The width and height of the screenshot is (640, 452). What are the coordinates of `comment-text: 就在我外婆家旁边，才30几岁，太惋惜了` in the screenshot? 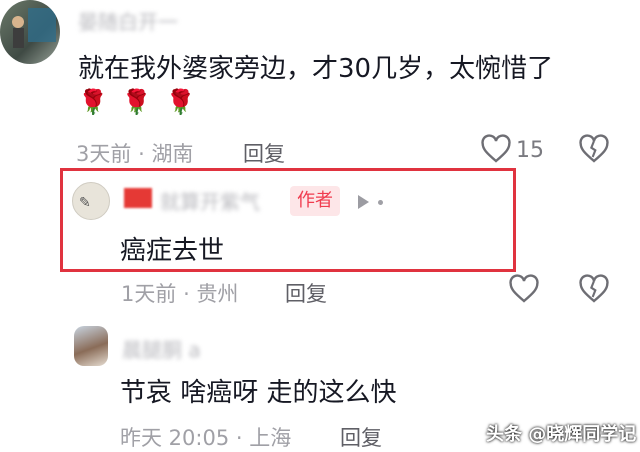 It's located at (316, 69).